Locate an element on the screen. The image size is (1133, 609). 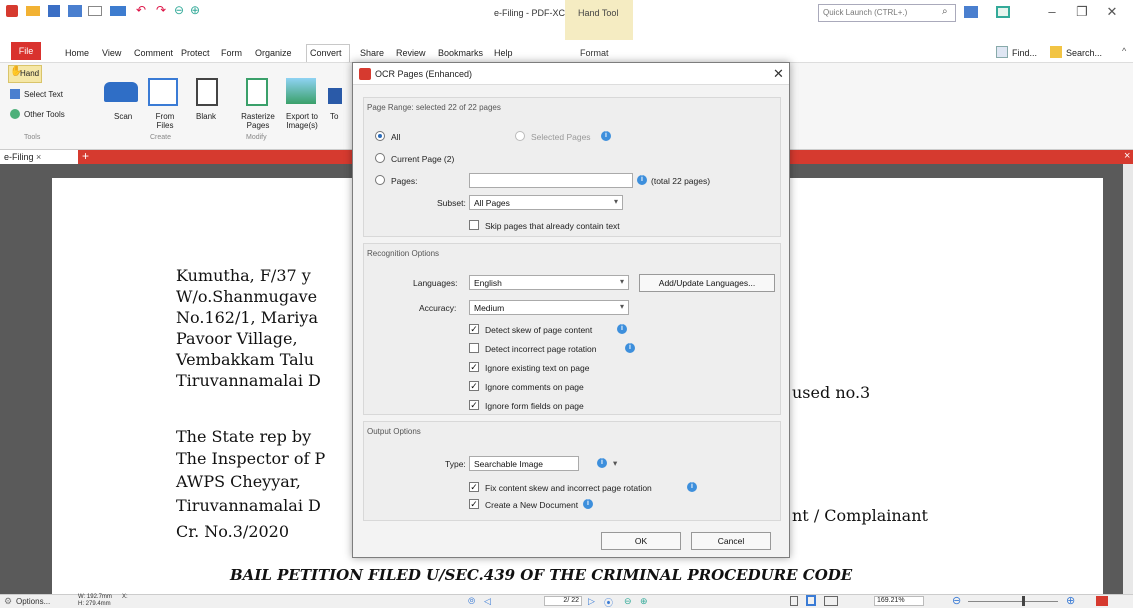
ignore-text-checkbox: ✓ is located at coordinates (474, 367).